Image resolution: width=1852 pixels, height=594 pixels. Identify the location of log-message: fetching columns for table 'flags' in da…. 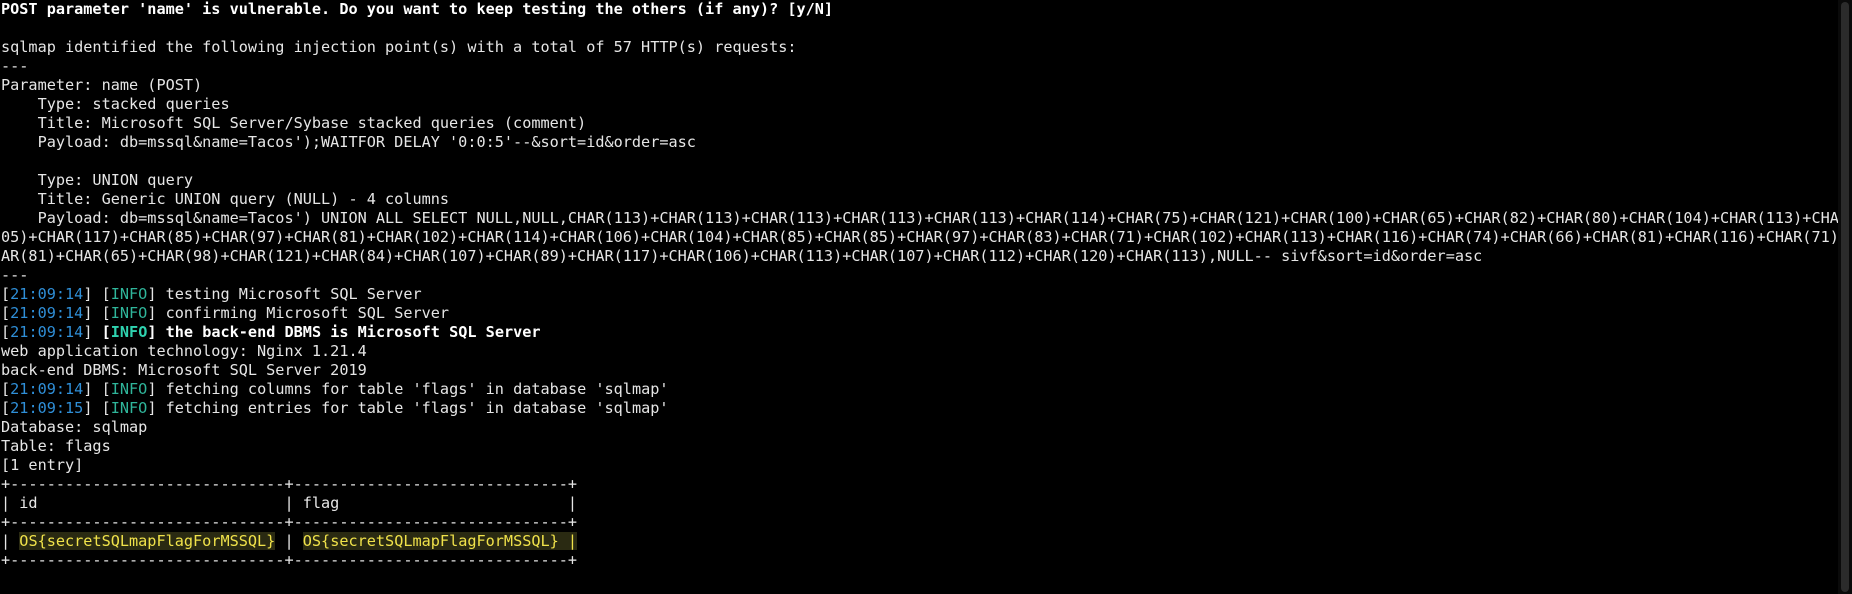
(412, 389).